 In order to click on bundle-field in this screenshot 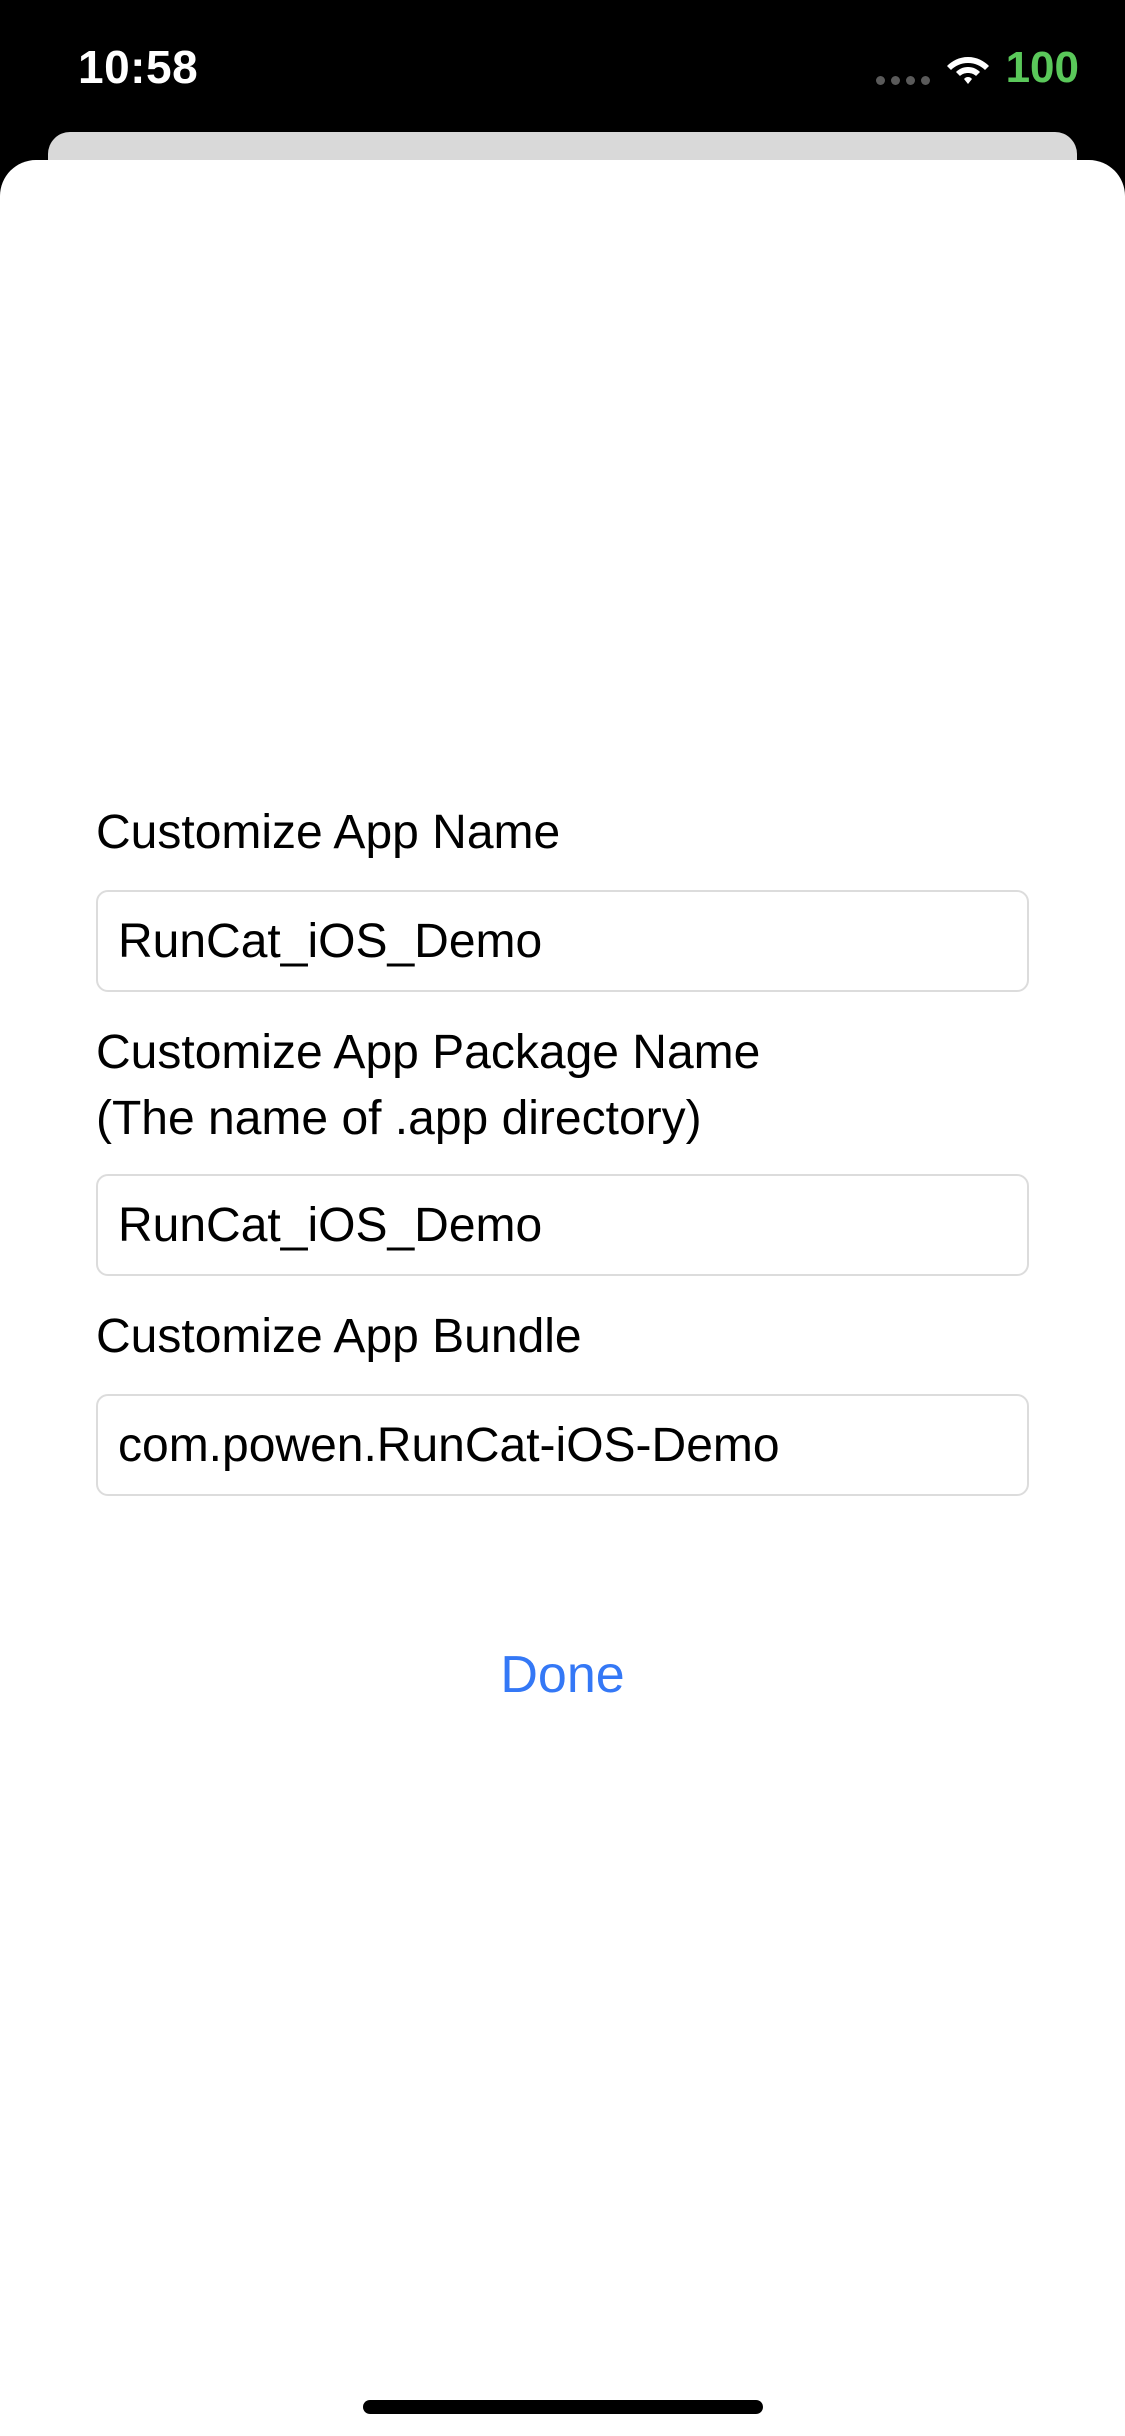, I will do `click(562, 1445)`.